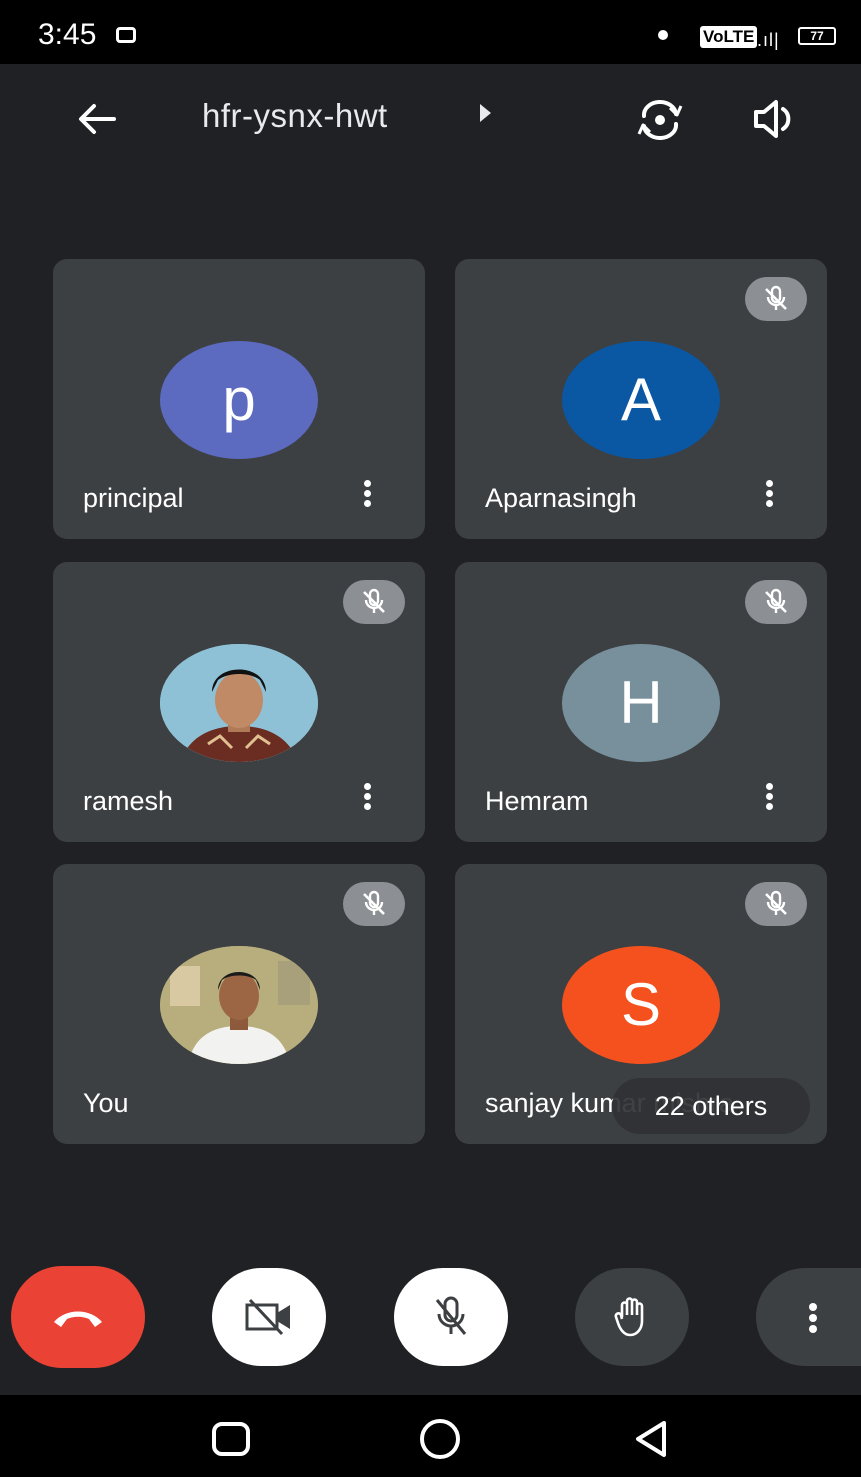  Describe the element at coordinates (729, 37) in the screenshot. I see `volte-badge: VoLTE` at that location.